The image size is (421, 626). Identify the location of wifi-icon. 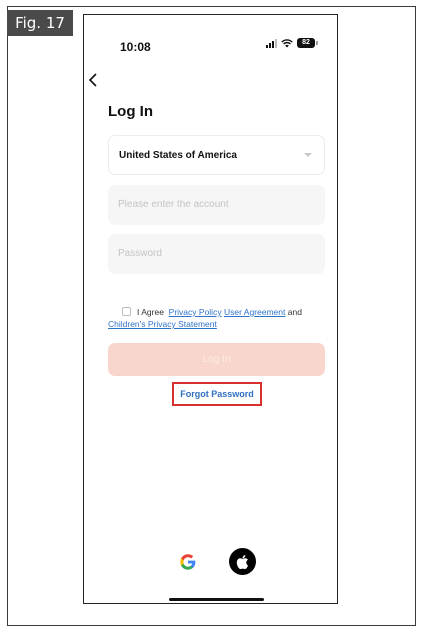
(287, 43).